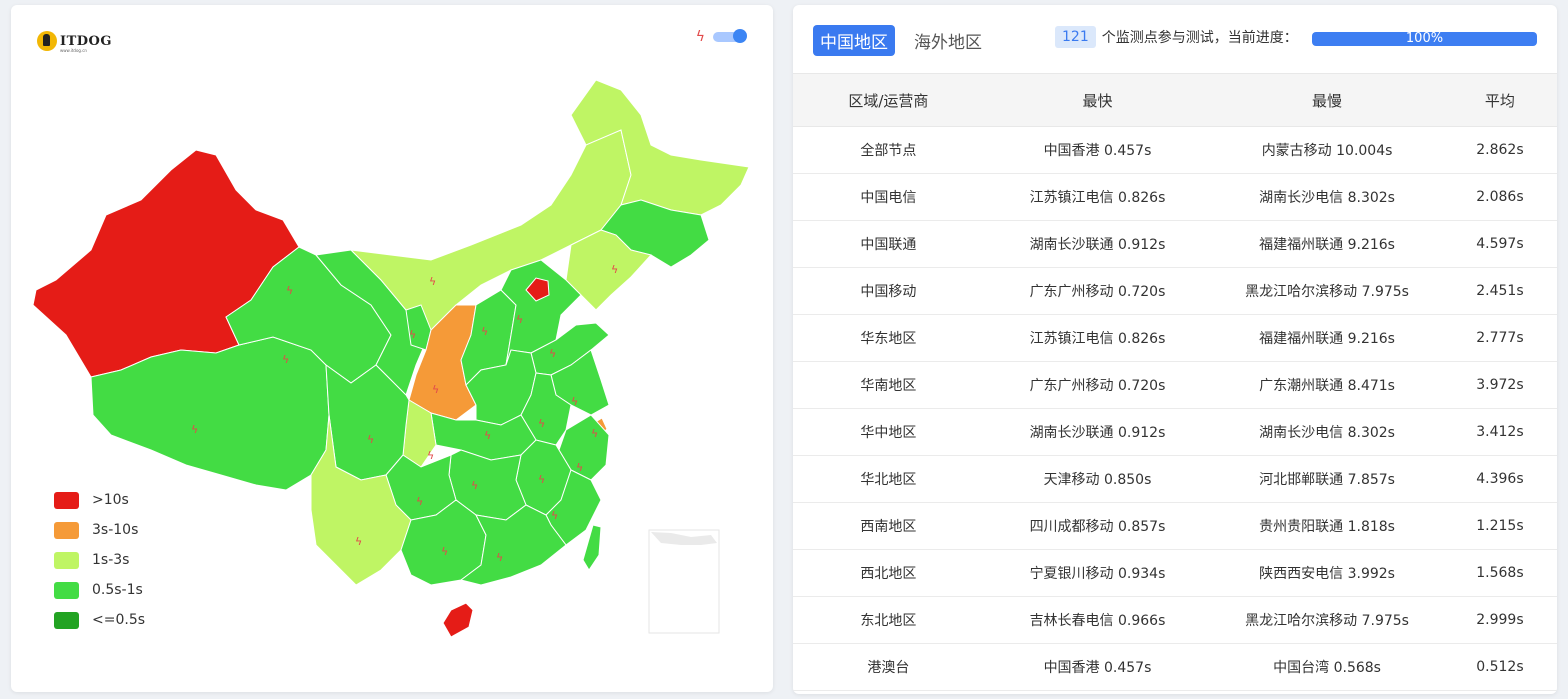 The height and width of the screenshot is (699, 1568). I want to click on cell-region: 华东地区, so click(888, 338).